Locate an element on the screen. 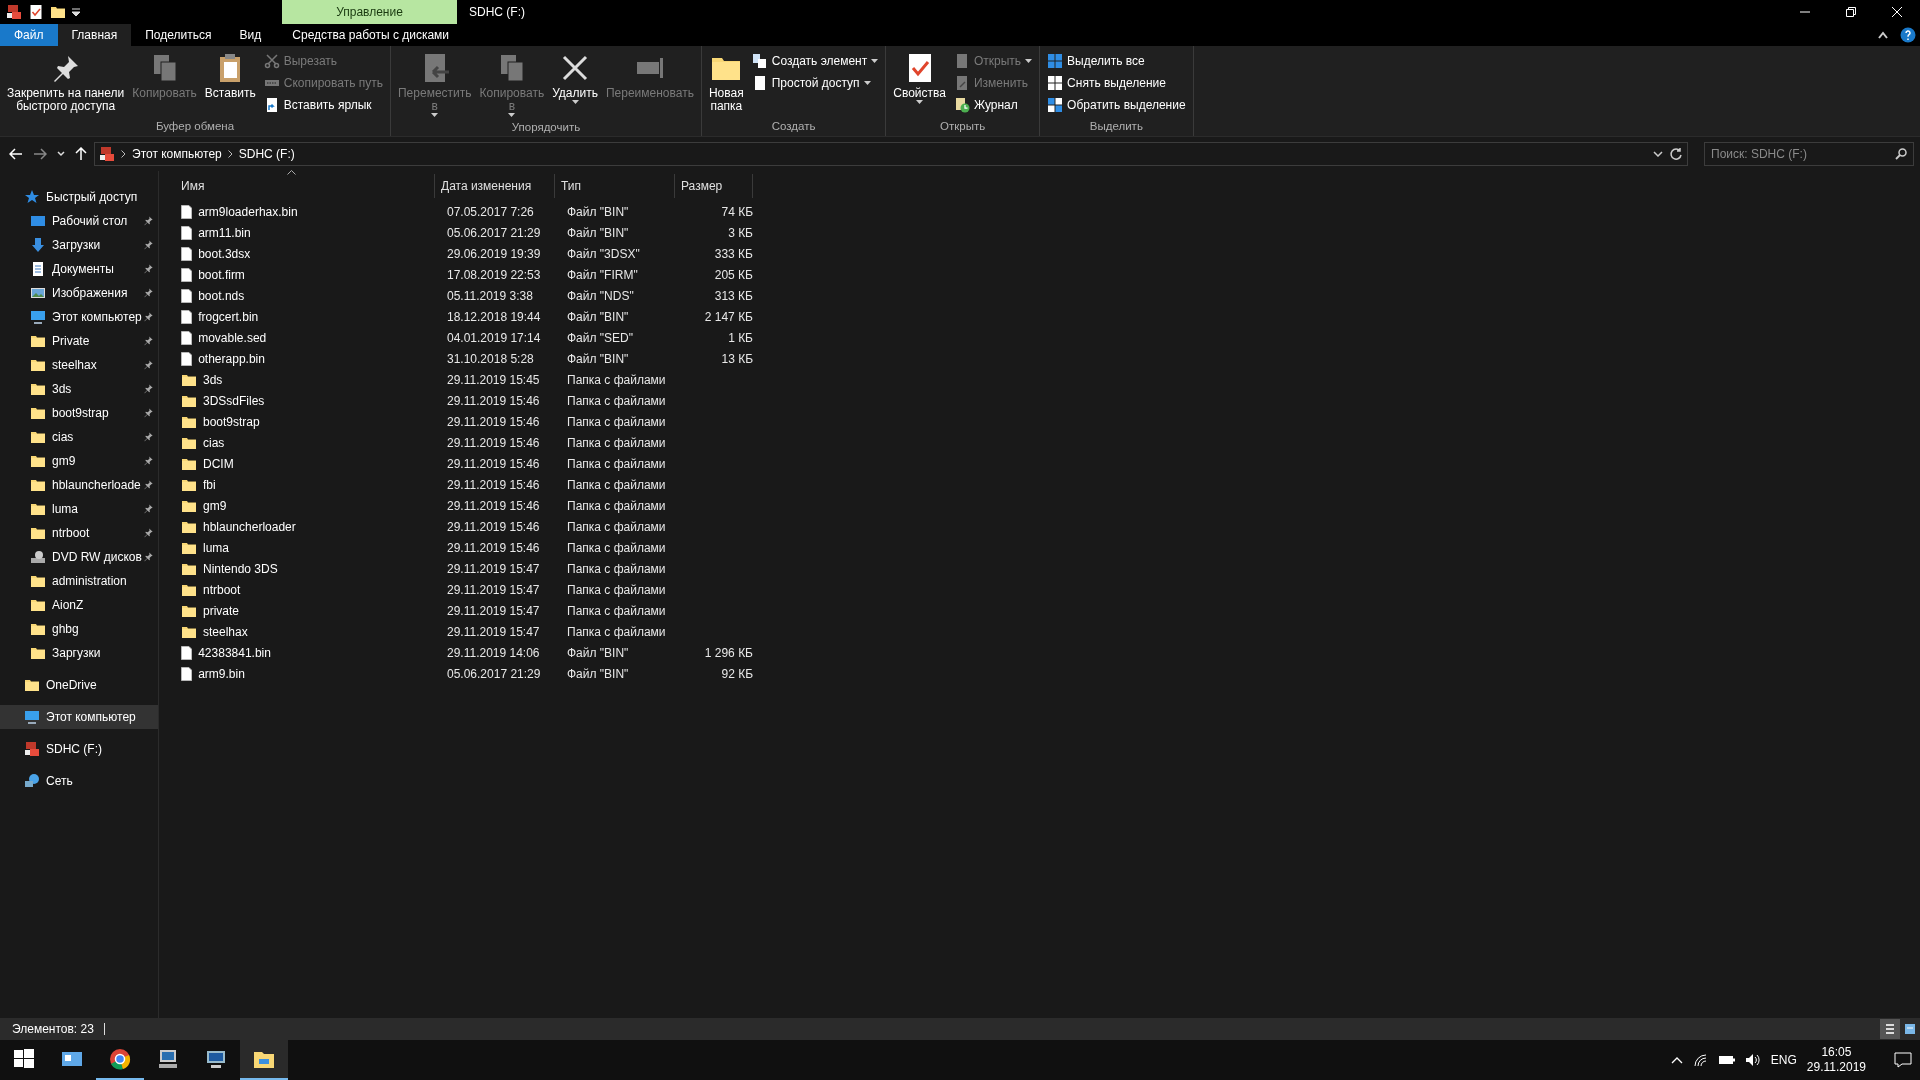 This screenshot has height=1080, width=1920. nav-item: luma is located at coordinates (65, 509).